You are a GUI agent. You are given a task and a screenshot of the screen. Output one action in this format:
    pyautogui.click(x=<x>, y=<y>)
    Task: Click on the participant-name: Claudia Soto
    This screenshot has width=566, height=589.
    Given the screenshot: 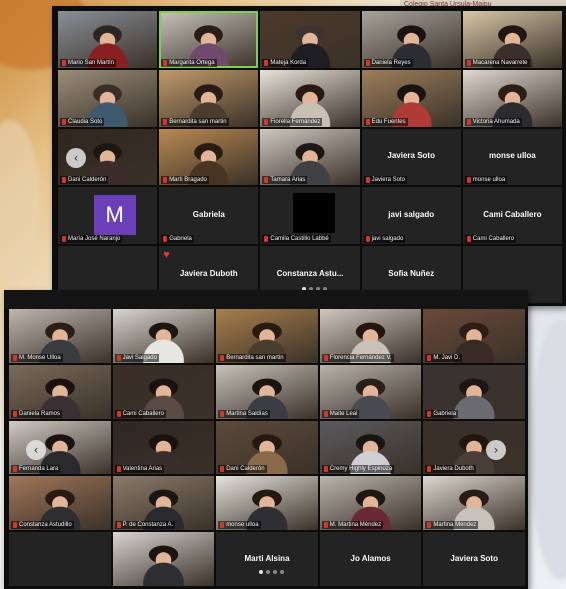 What is the action you would take?
    pyautogui.click(x=85, y=121)
    